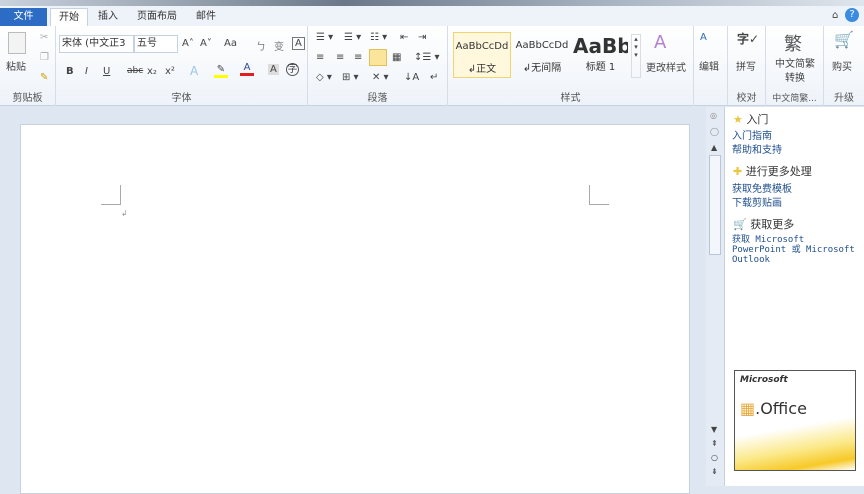  Describe the element at coordinates (762, 187) in the screenshot. I see `templates-link: 获取免费模板` at that location.